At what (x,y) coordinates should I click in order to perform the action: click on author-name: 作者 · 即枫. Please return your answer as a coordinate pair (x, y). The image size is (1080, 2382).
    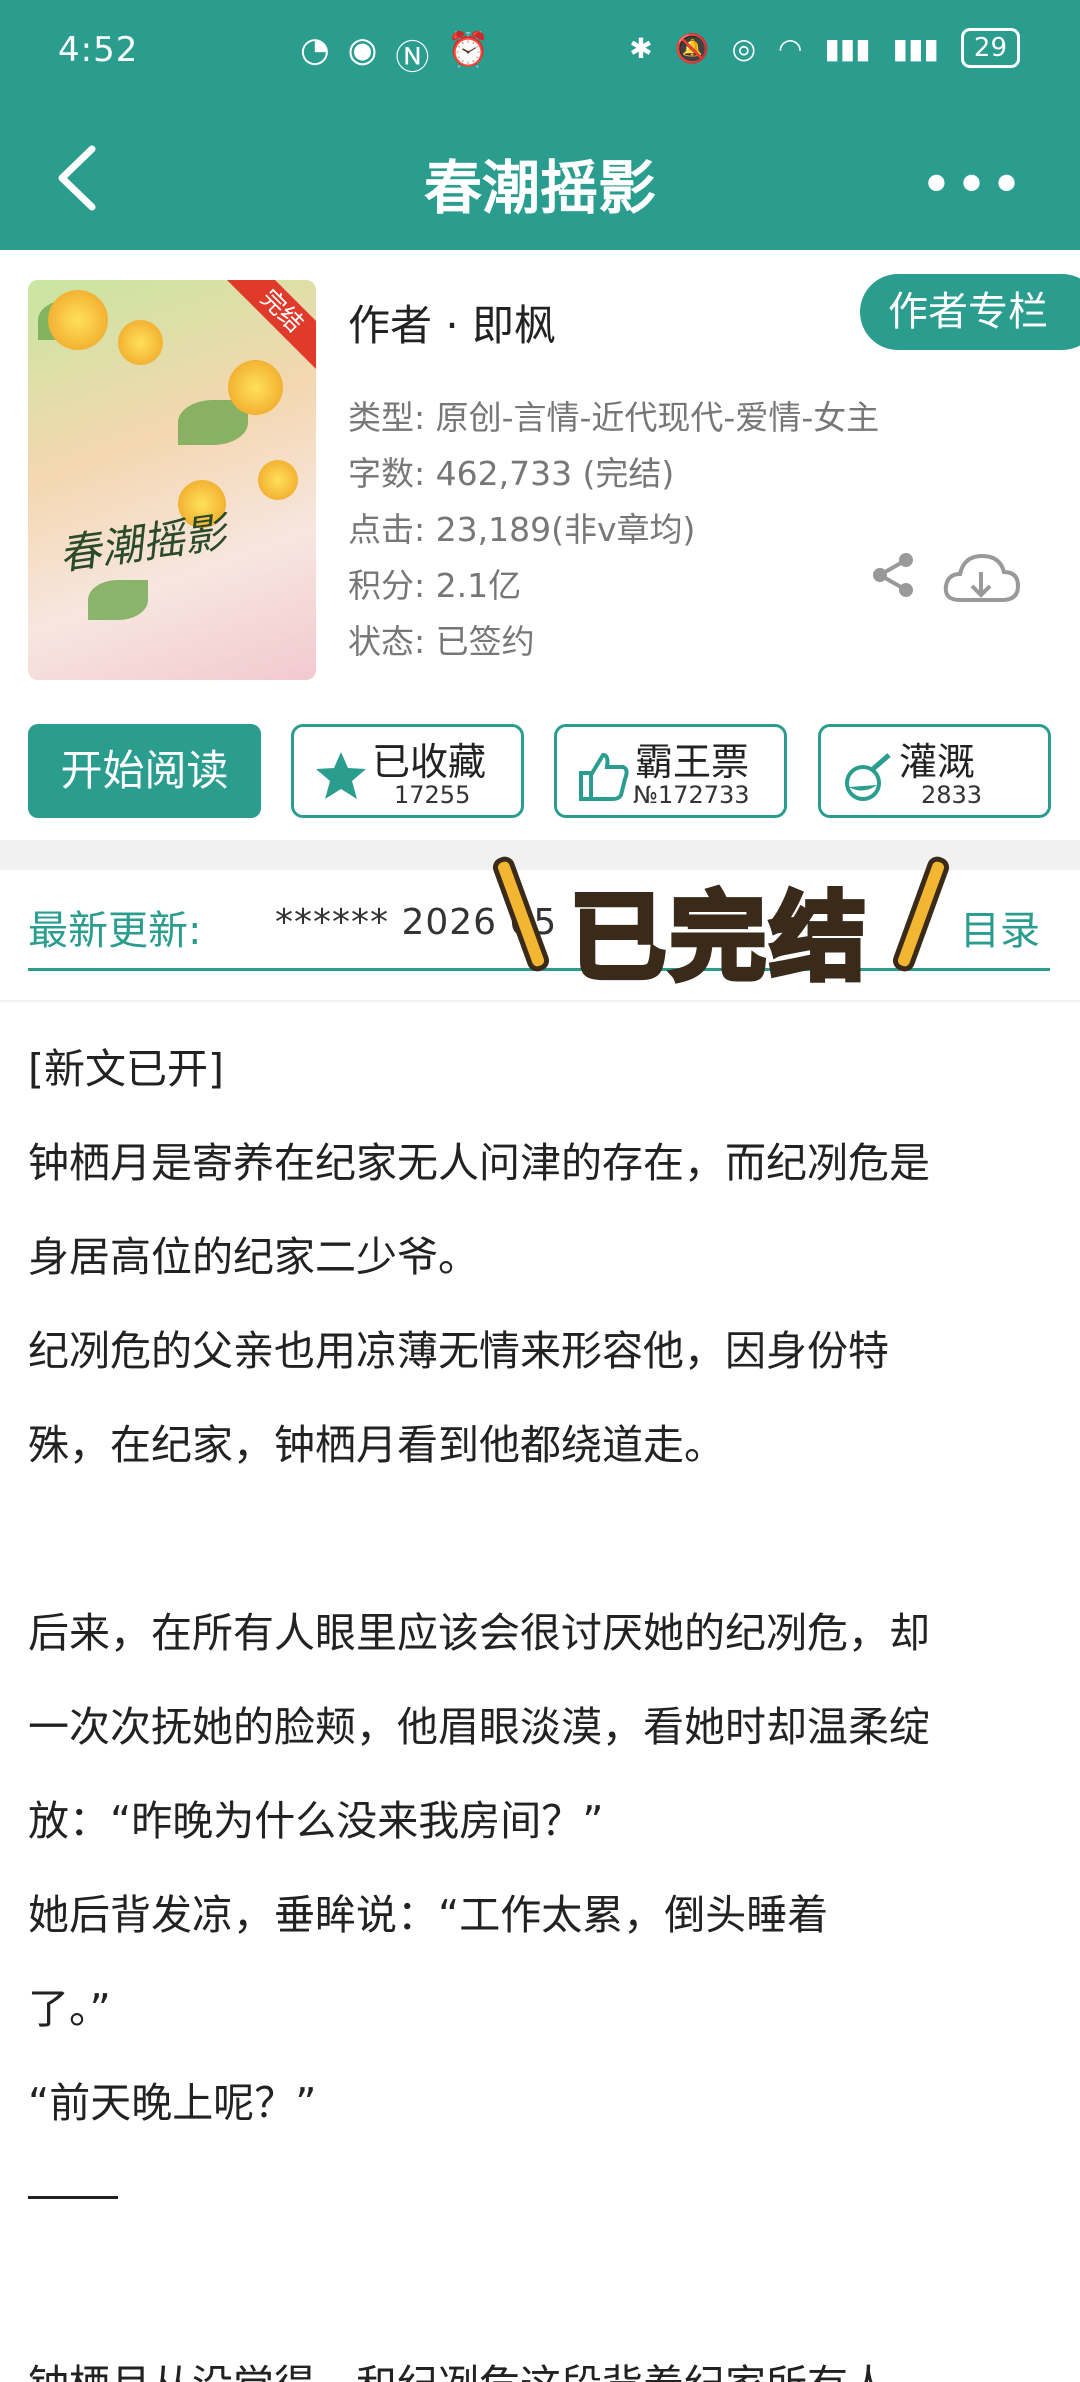
    Looking at the image, I should click on (452, 322).